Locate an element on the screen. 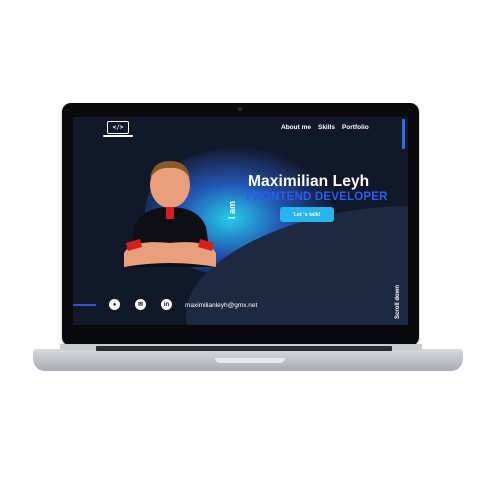 The image size is (500, 500). logo-icon: </> is located at coordinates (118, 127).